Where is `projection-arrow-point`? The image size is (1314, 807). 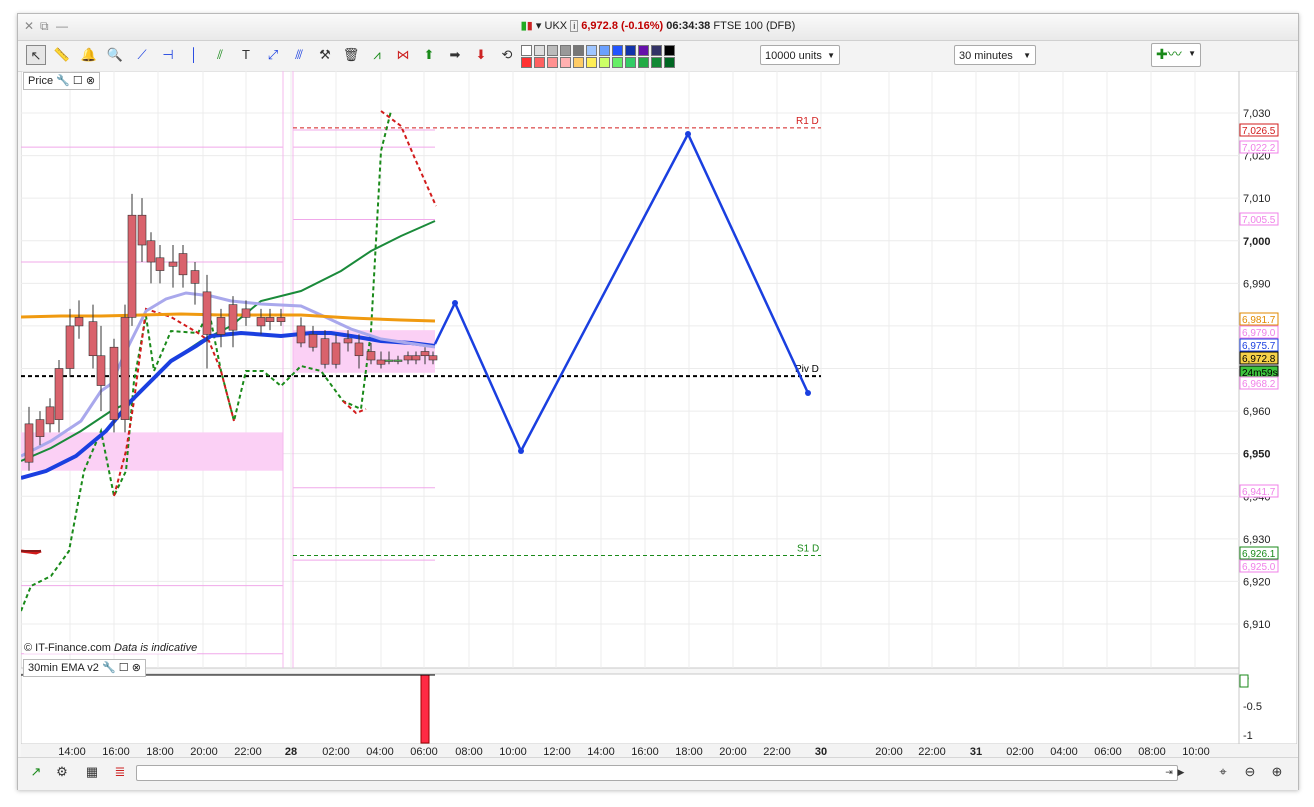 projection-arrow-point is located at coordinates (688, 134).